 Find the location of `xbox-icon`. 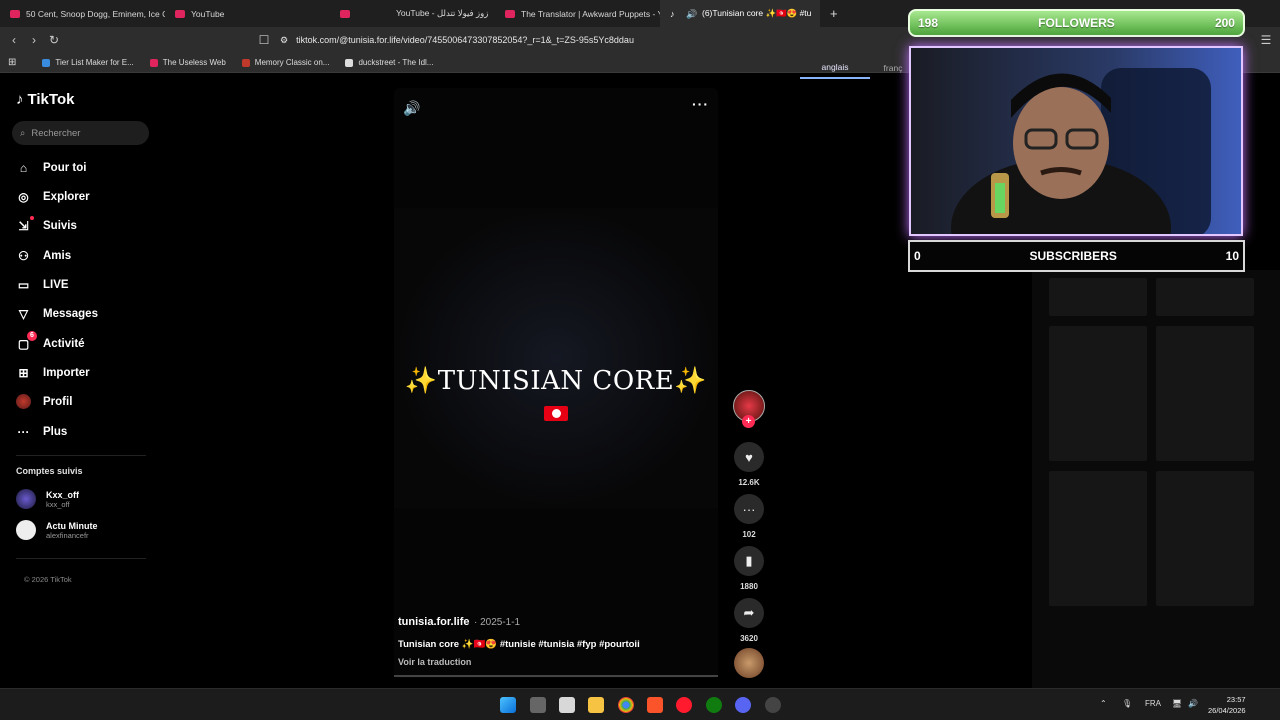

xbox-icon is located at coordinates (714, 705).